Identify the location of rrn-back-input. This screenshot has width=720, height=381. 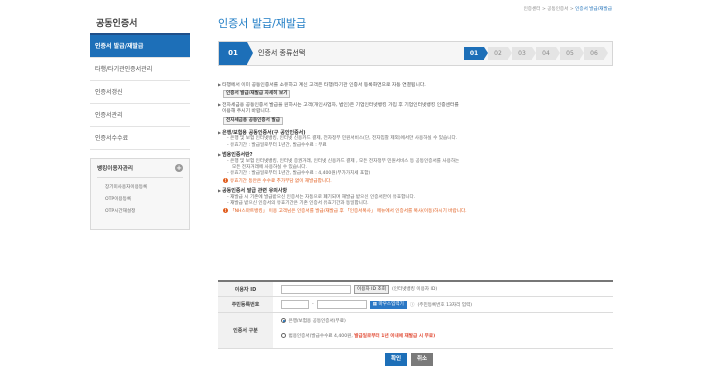
(341, 304).